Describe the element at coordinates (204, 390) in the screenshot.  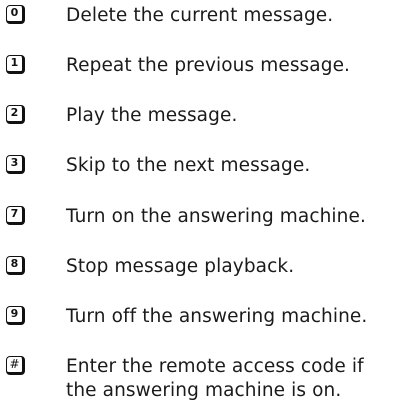
I see `command-description-line: the answering machine is on.` at that location.